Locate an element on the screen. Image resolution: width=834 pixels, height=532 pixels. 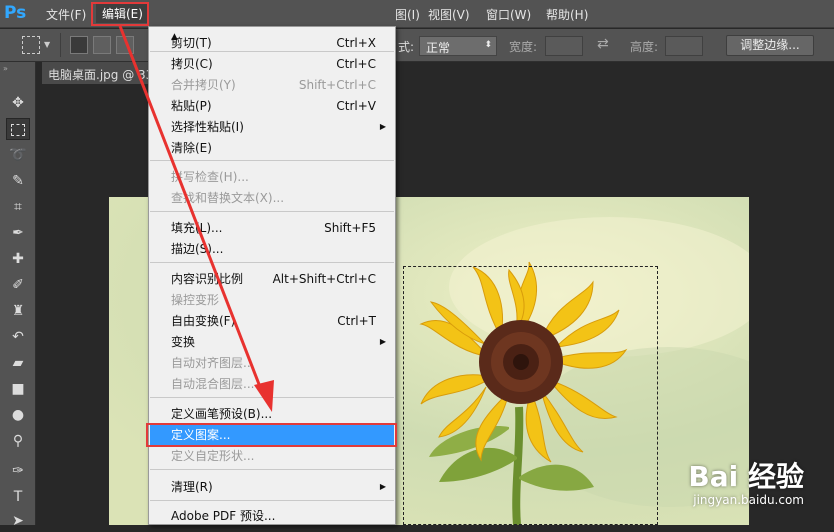
baidu-watermark: Bai 经验 jingyan.baidu.com is located at coordinates (746, 481).